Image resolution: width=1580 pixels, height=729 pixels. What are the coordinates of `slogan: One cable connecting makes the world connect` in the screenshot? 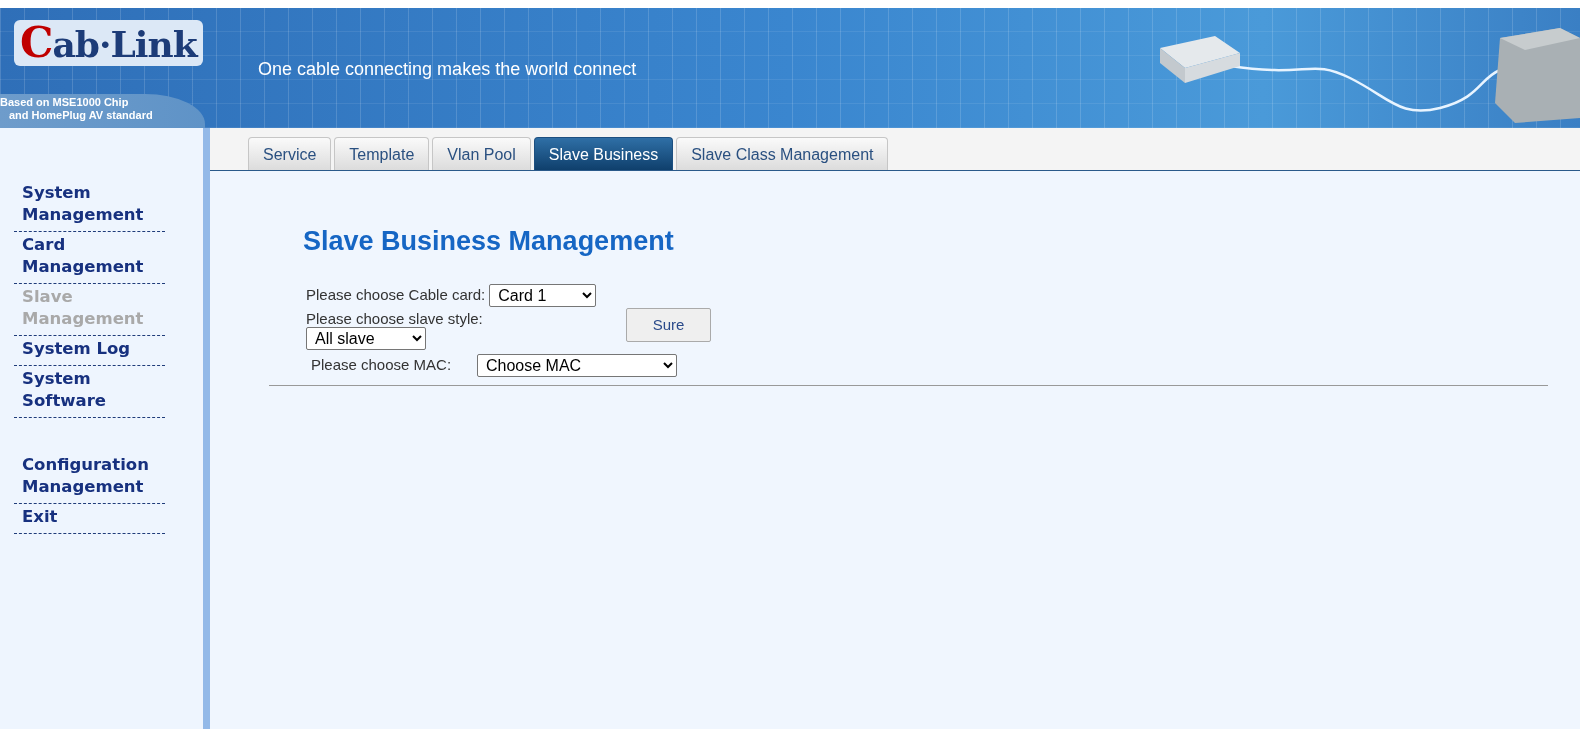 It's located at (447, 69).